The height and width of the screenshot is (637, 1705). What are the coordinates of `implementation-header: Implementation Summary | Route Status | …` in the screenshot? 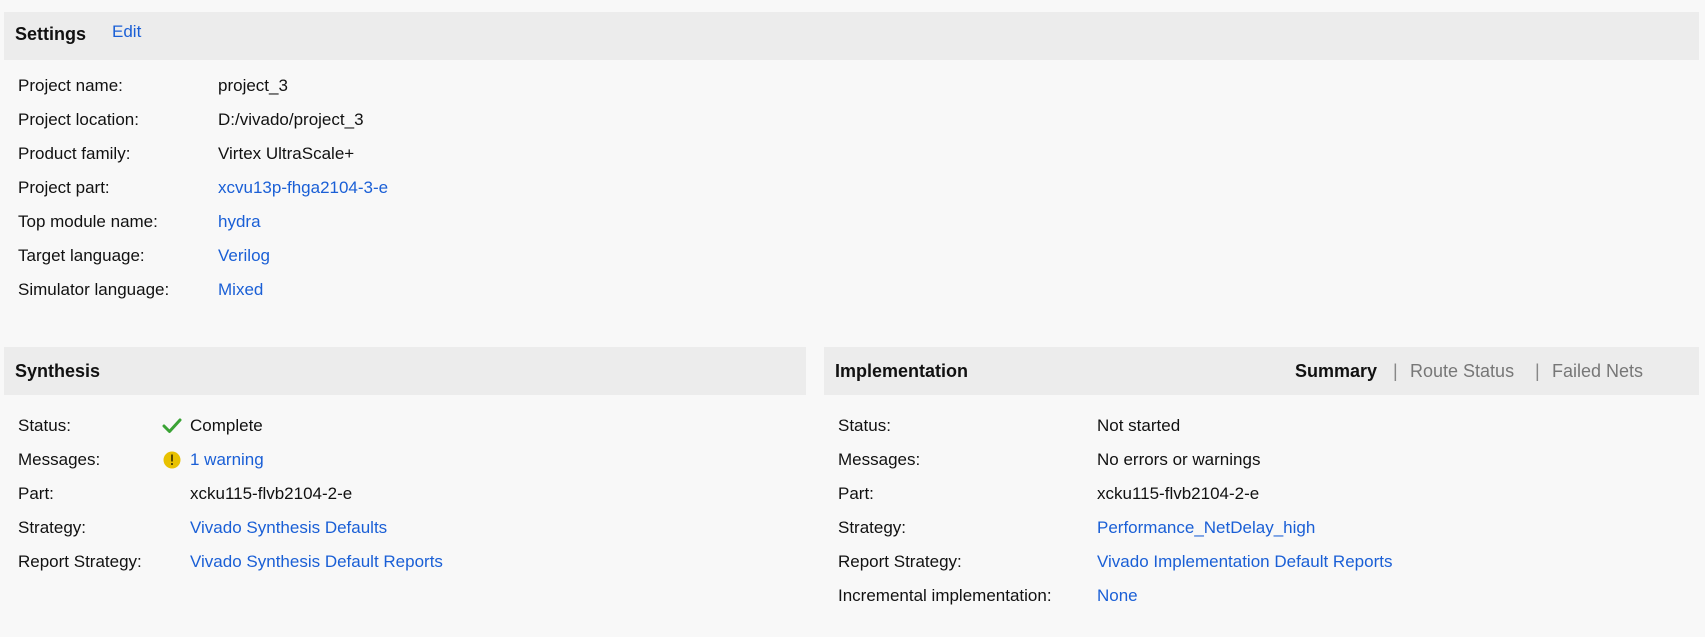 It's located at (1261, 371).